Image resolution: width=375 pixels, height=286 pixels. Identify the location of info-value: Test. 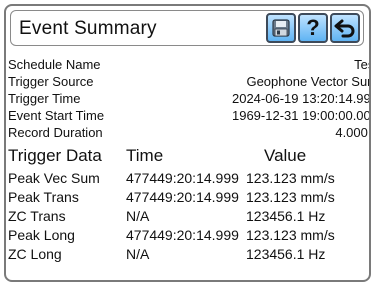
(361, 64).